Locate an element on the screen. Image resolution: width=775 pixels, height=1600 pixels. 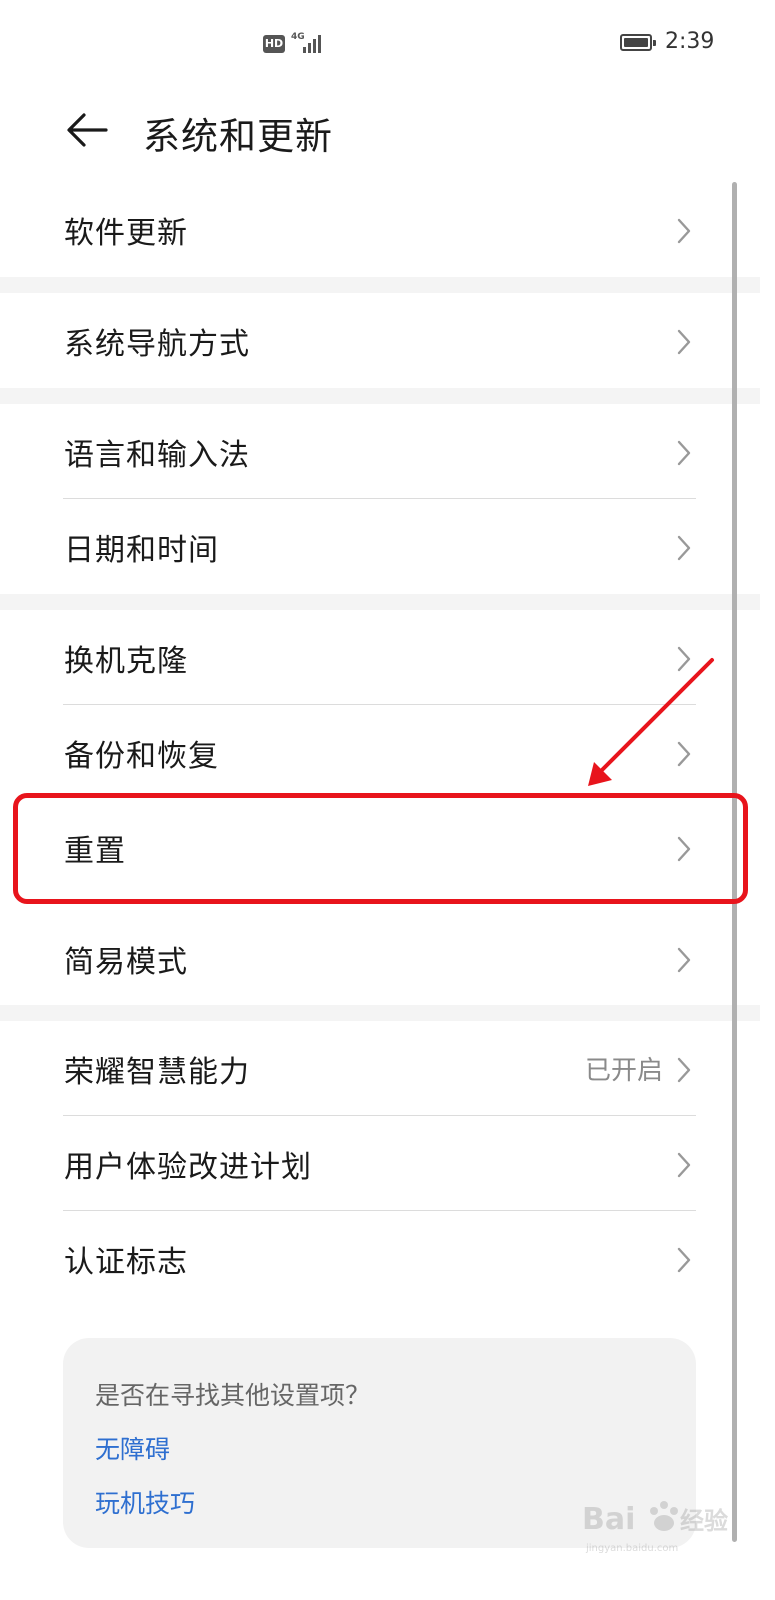
status-value: 已开启 is located at coordinates (623, 1071).